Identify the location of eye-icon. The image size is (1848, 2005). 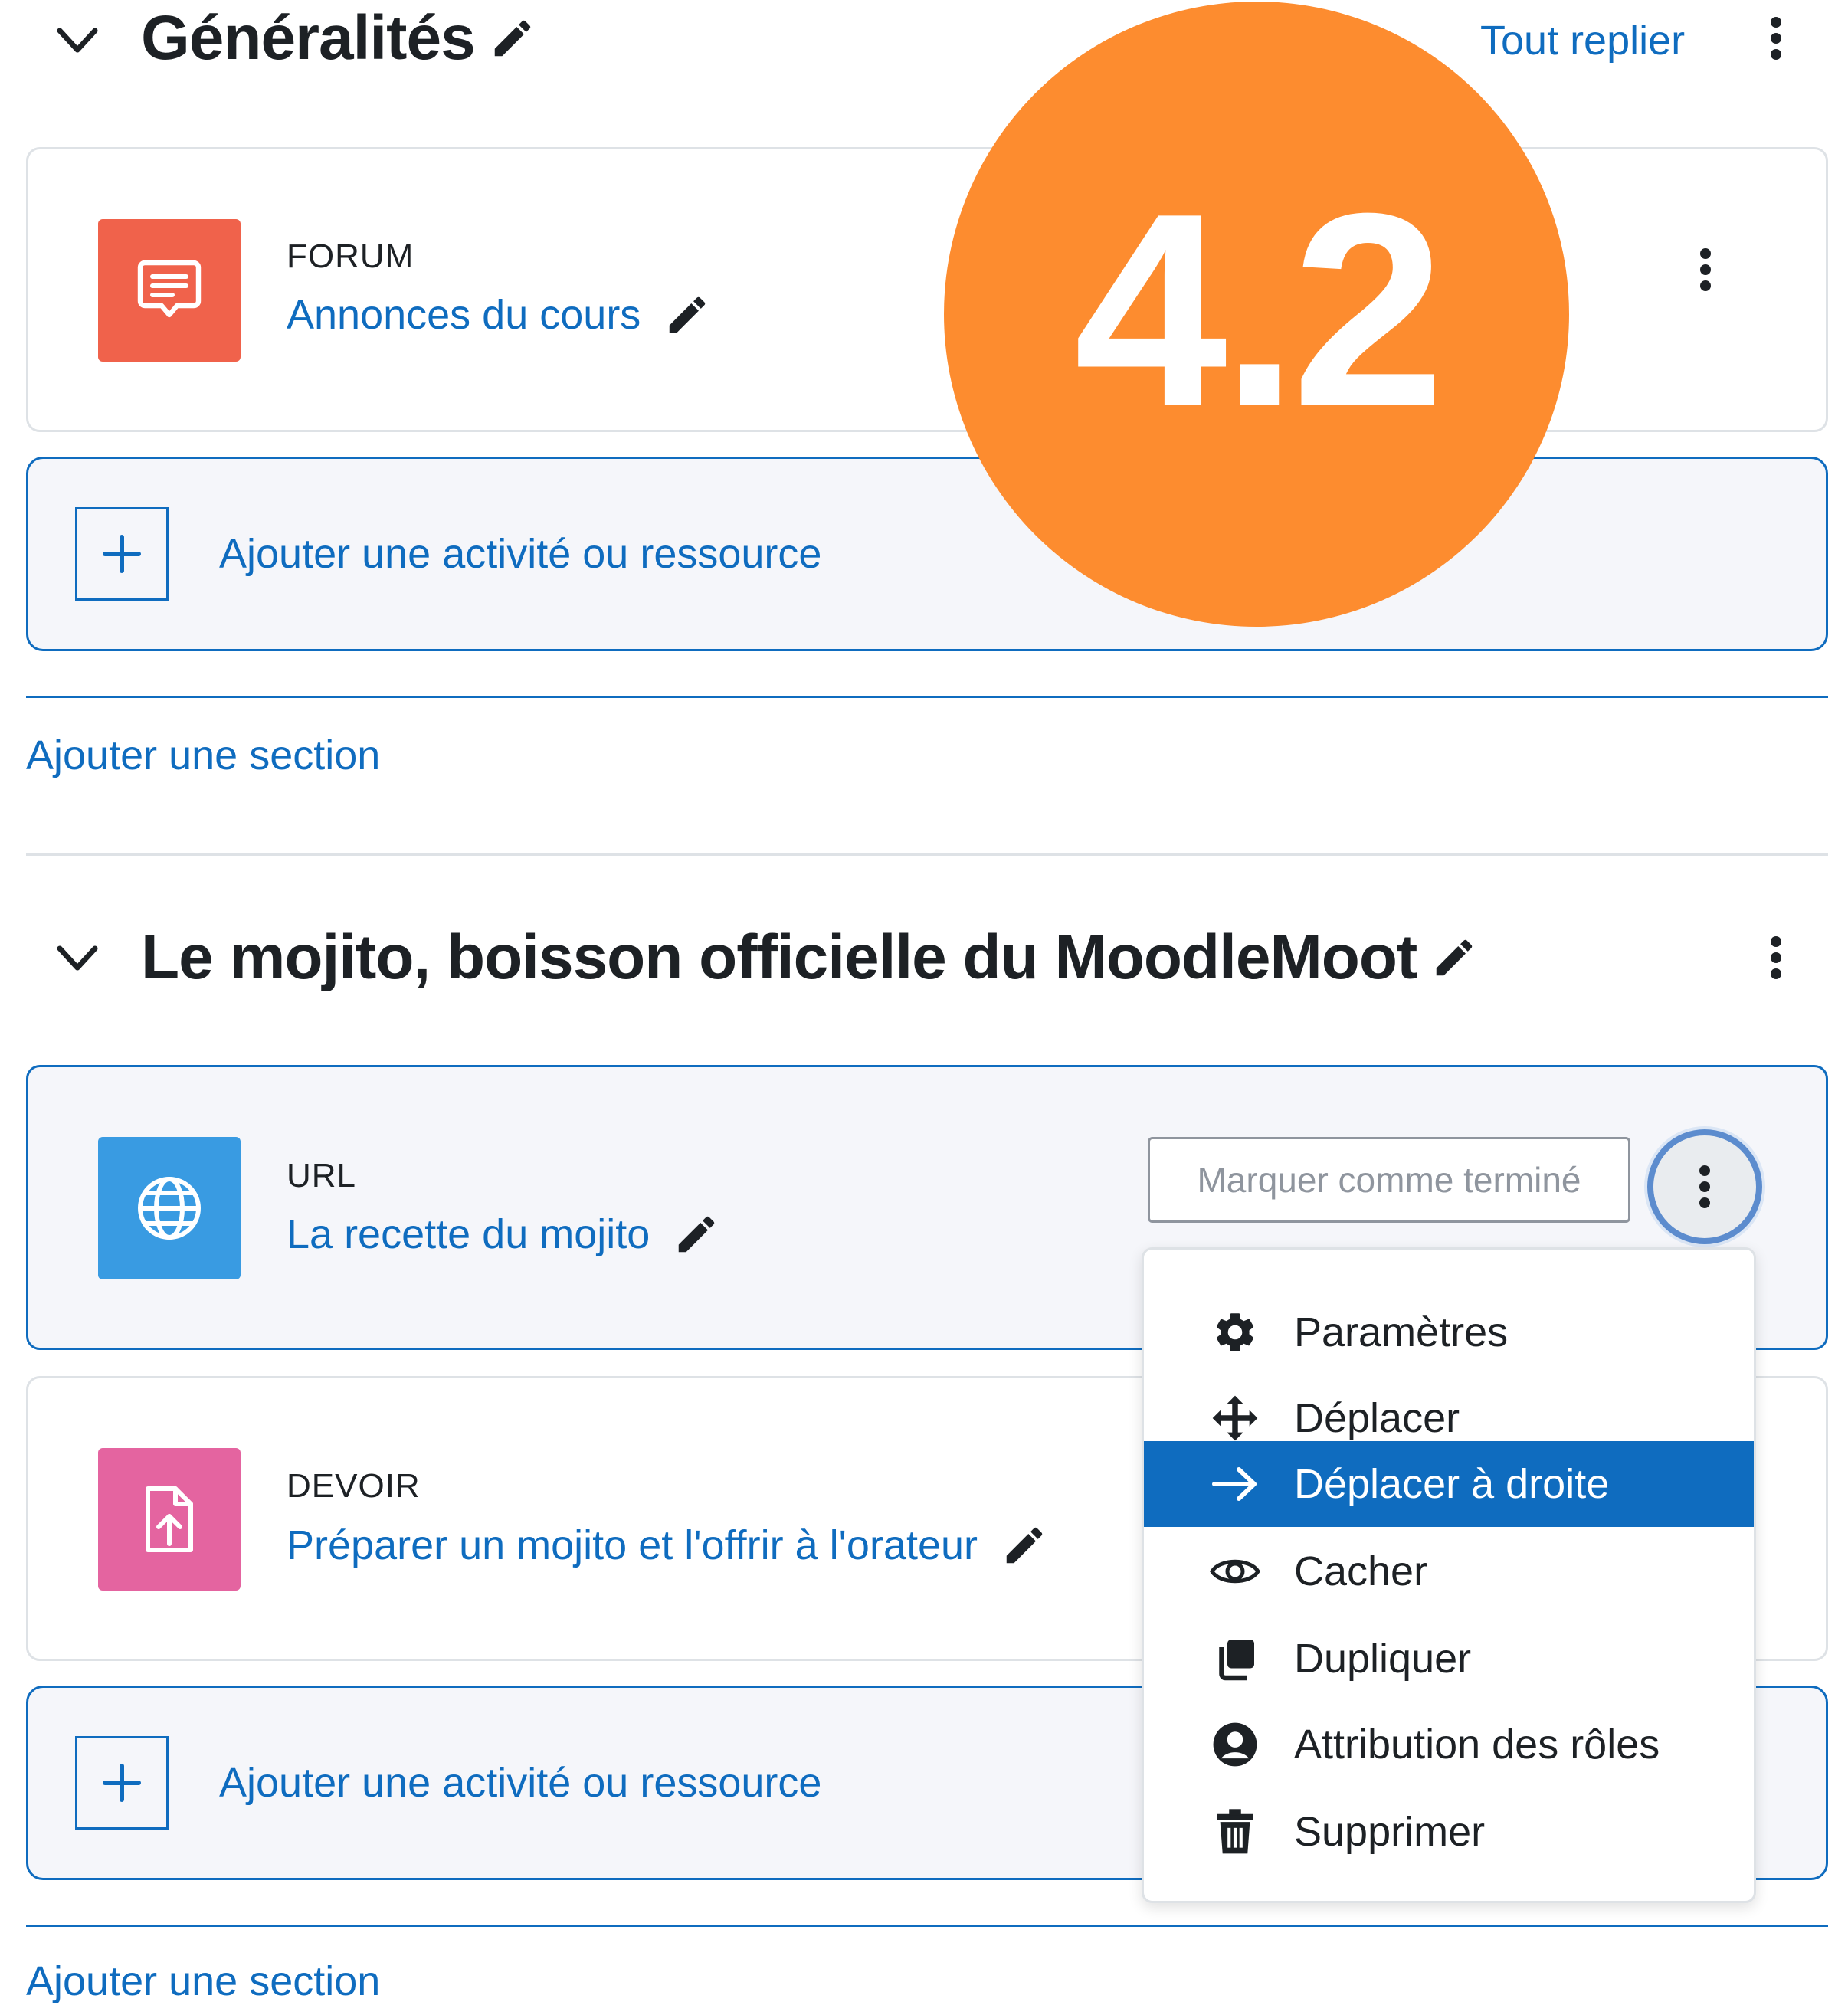
(1235, 1571).